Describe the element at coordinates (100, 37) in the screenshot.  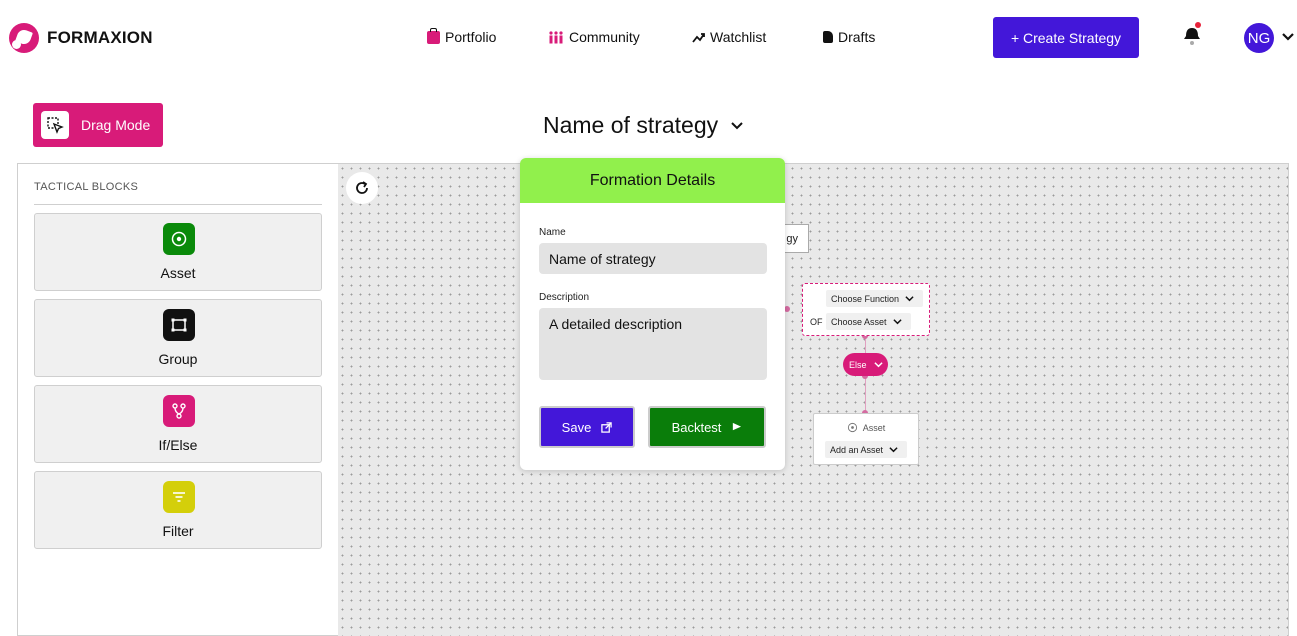
I see `brand-name: FORMAXION` at that location.